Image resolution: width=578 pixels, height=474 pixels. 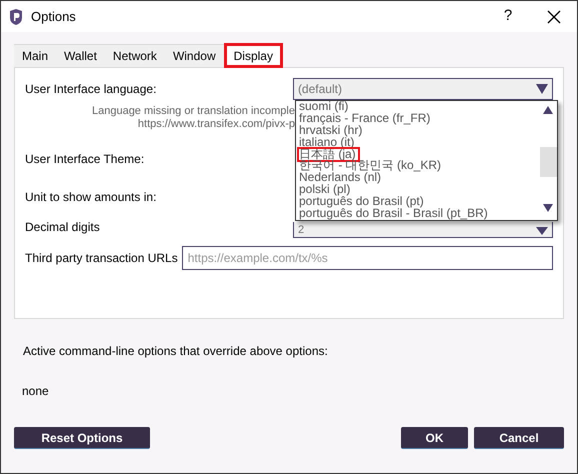 What do you see at coordinates (35, 55) in the screenshot?
I see `tab: Main` at bounding box center [35, 55].